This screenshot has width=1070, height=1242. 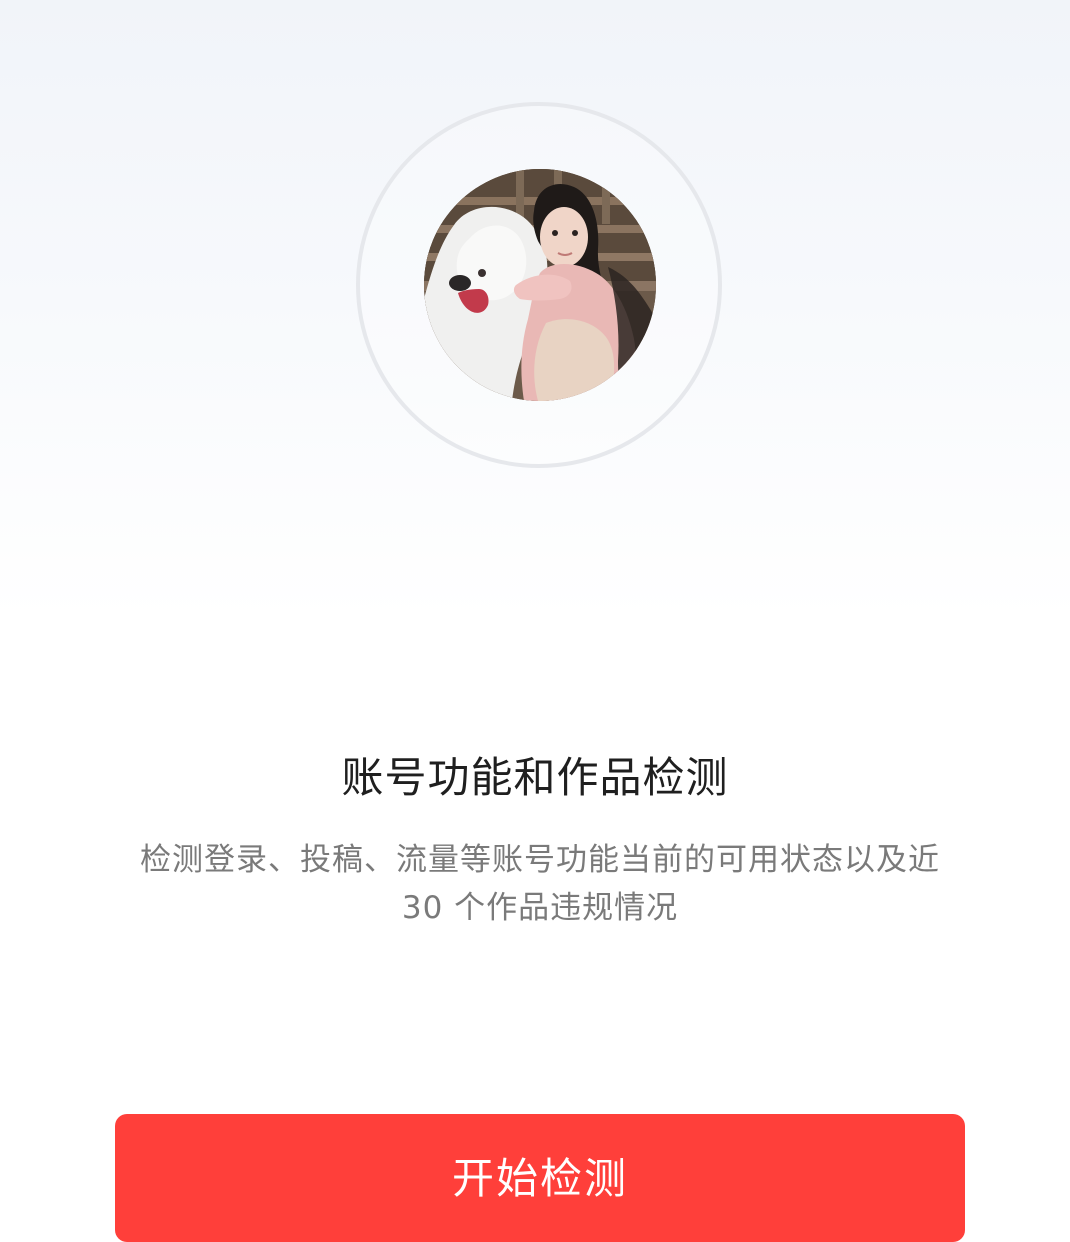 I want to click on avatar-image, so click(x=540, y=285).